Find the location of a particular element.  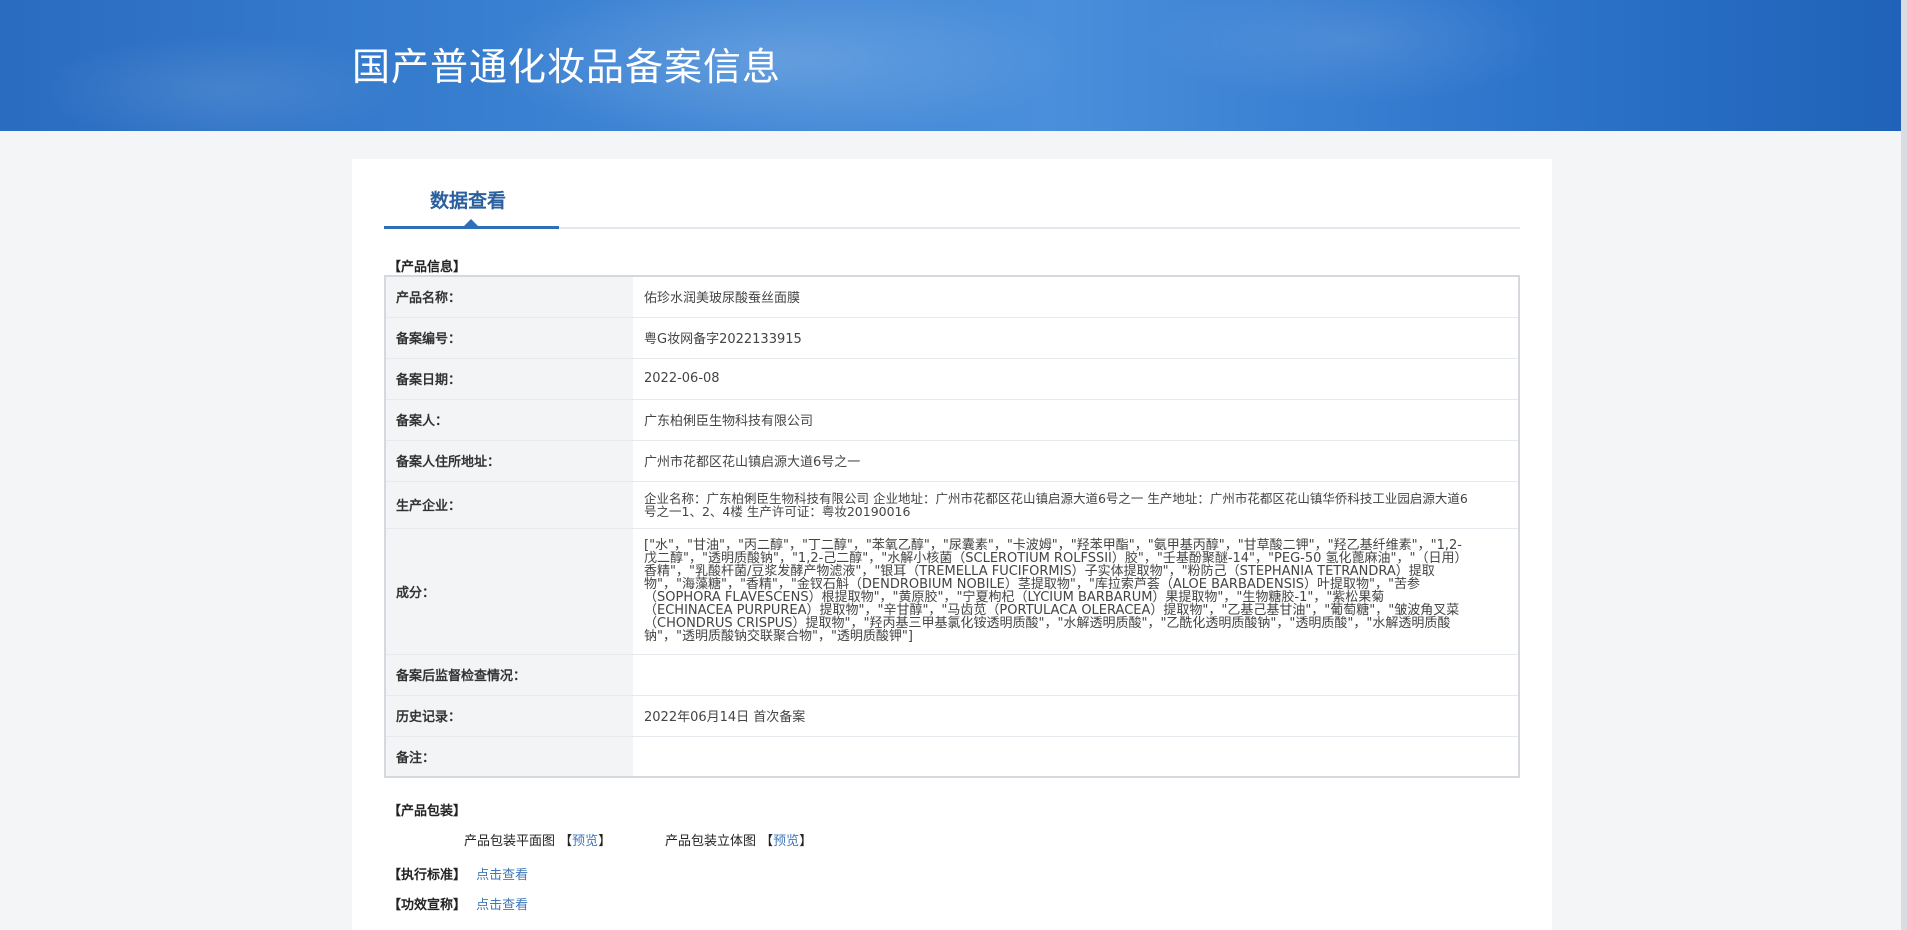

table-row: 备案后监督检查情况： is located at coordinates (952, 675).